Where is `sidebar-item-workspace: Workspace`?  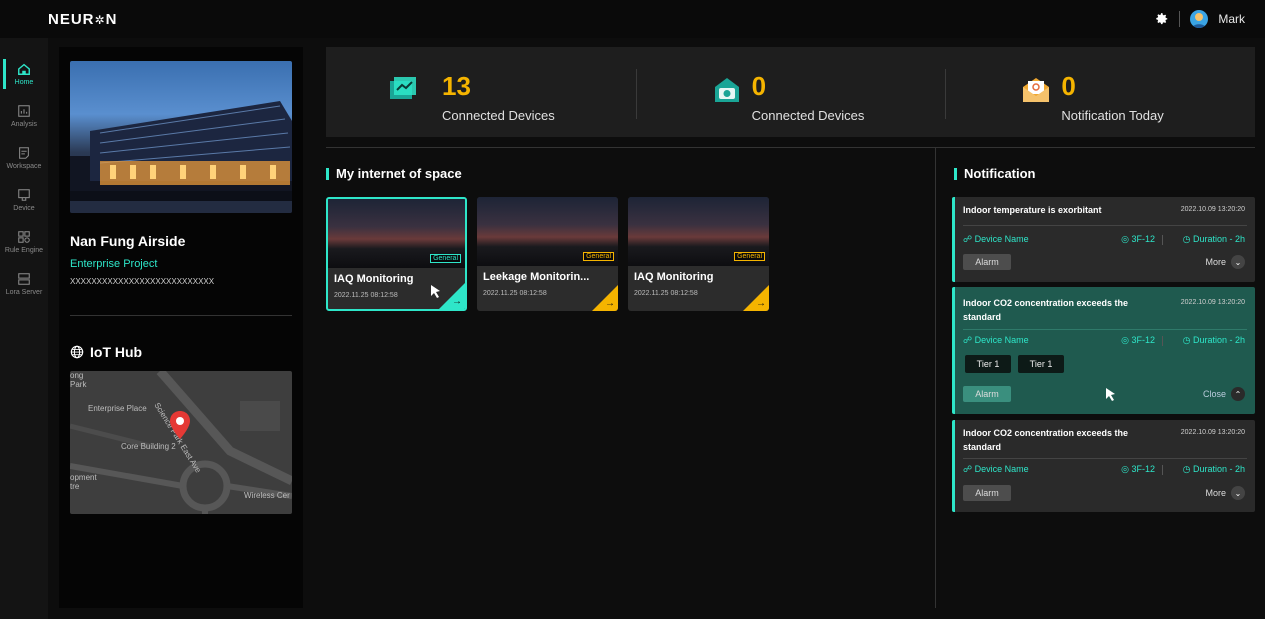
sidebar-item-workspace: Workspace is located at coordinates (24, 158).